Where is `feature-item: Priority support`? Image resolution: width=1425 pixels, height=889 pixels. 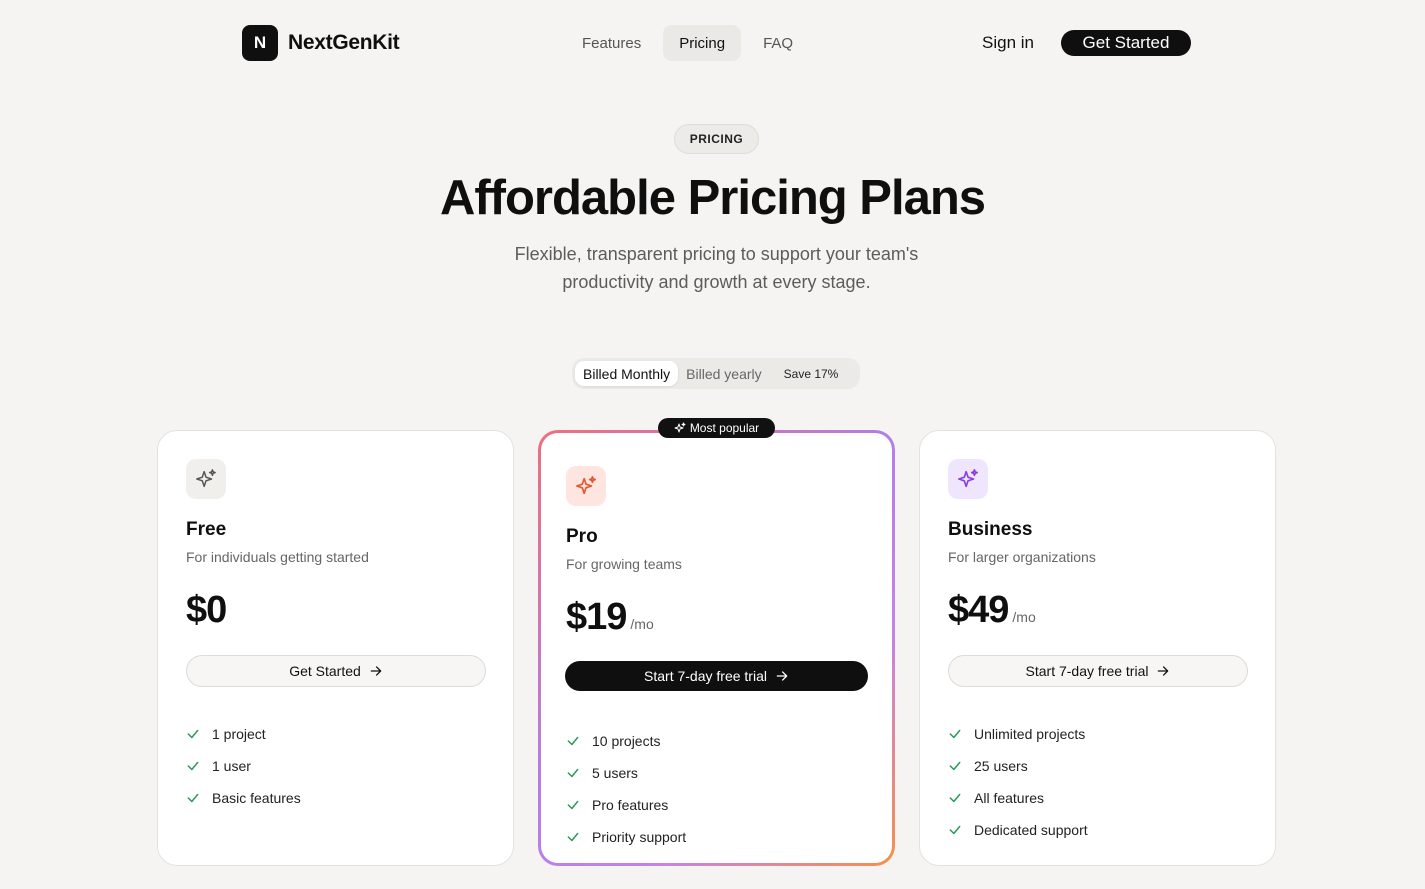 feature-item: Priority support is located at coordinates (626, 837).